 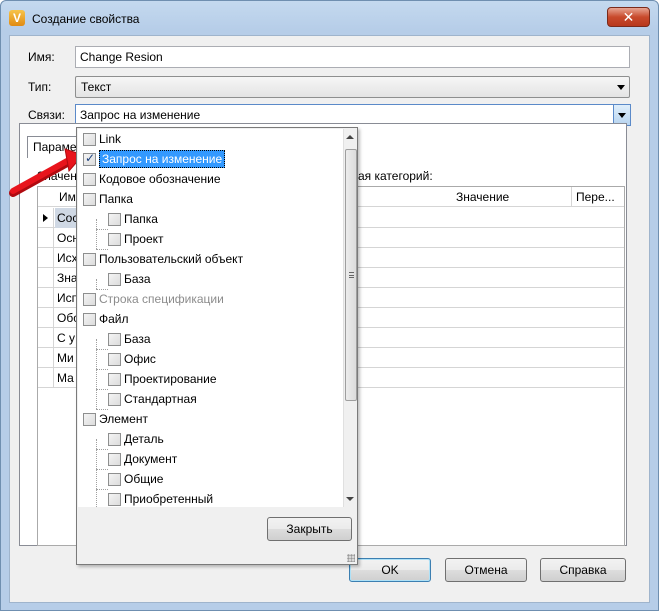 I want to click on title-bar: V Создание свойства ✕, so click(x=329, y=18).